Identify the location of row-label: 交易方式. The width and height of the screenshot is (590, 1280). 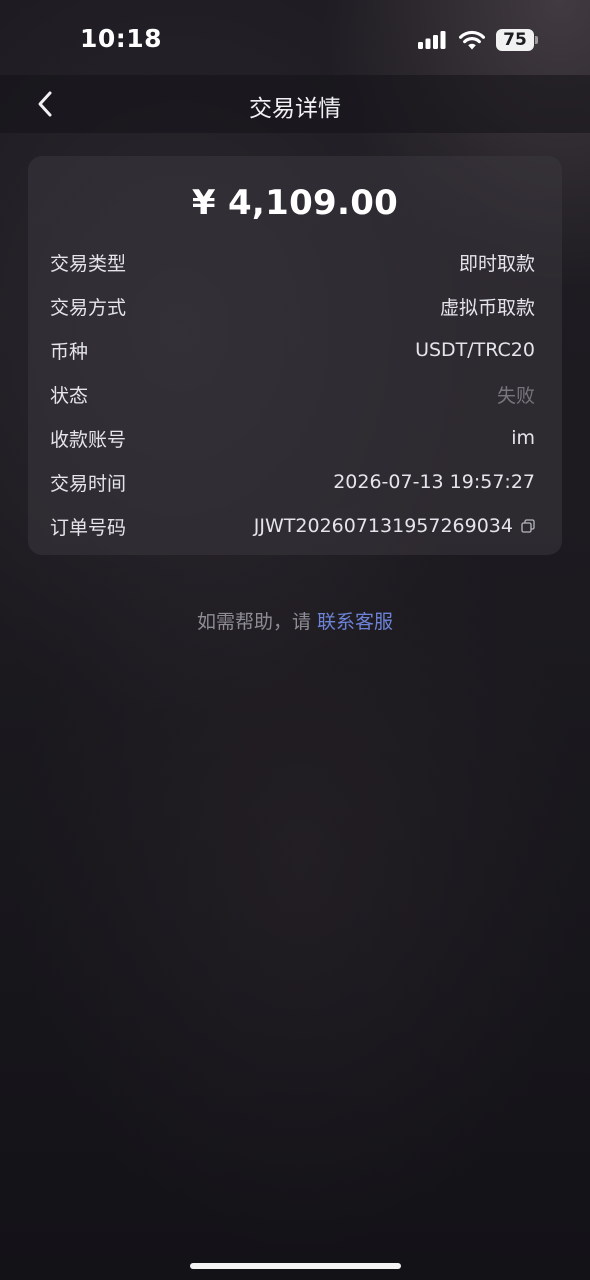
(88, 307).